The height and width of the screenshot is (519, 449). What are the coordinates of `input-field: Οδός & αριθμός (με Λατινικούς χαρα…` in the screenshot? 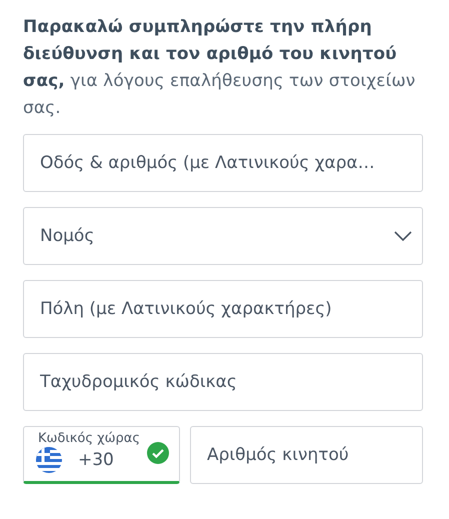 It's located at (223, 163).